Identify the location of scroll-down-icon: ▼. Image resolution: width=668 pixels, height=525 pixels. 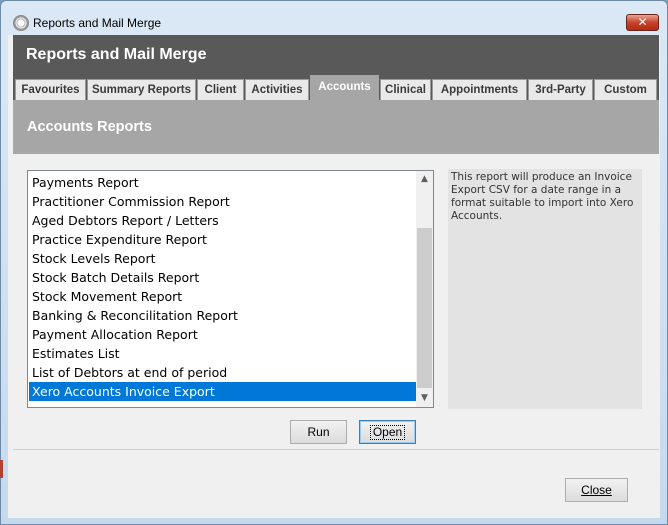
(424, 398).